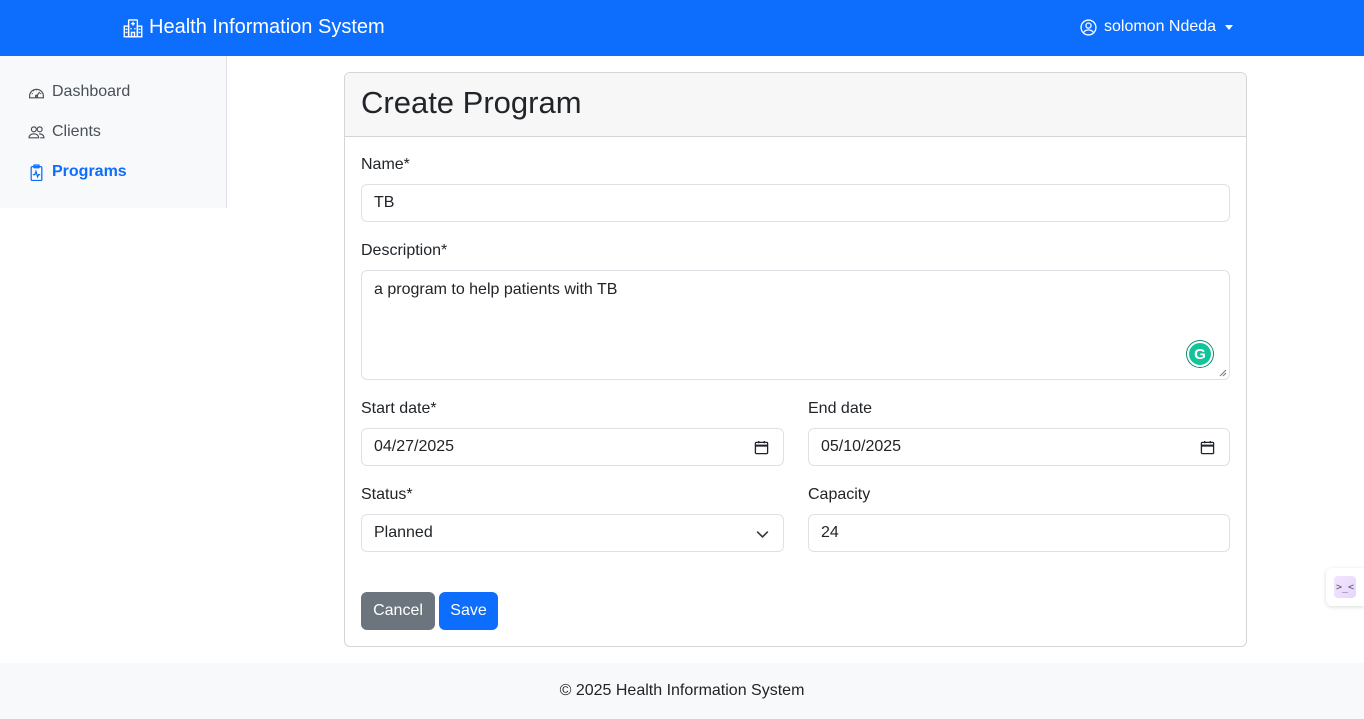 The image size is (1364, 719). I want to click on name-input: TB, so click(795, 203).